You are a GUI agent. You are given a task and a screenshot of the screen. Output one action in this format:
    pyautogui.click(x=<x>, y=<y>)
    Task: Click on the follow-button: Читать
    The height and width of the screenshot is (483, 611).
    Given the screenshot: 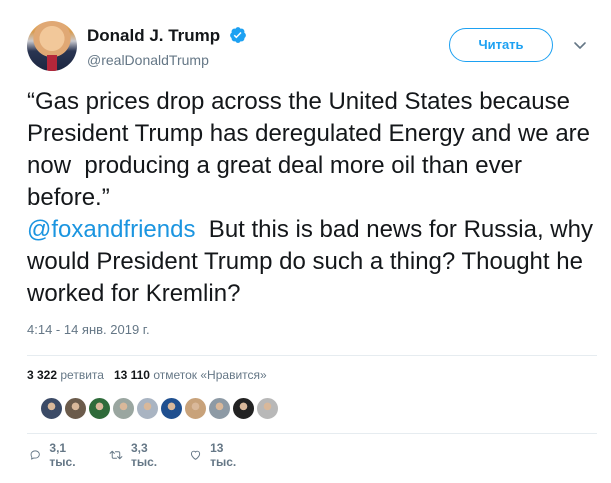 What is the action you would take?
    pyautogui.click(x=501, y=45)
    